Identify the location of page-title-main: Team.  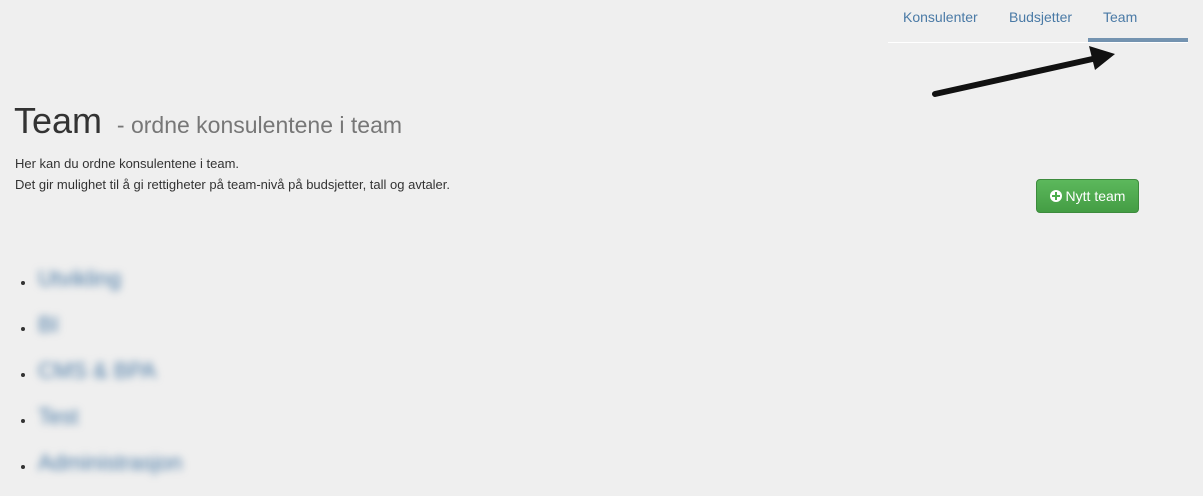
(58, 120).